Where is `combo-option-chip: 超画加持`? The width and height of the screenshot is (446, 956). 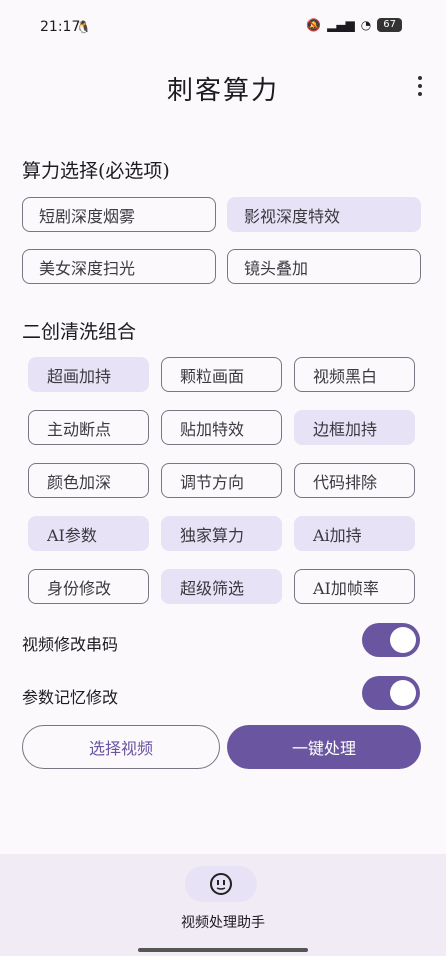 combo-option-chip: 超画加持 is located at coordinates (88, 374).